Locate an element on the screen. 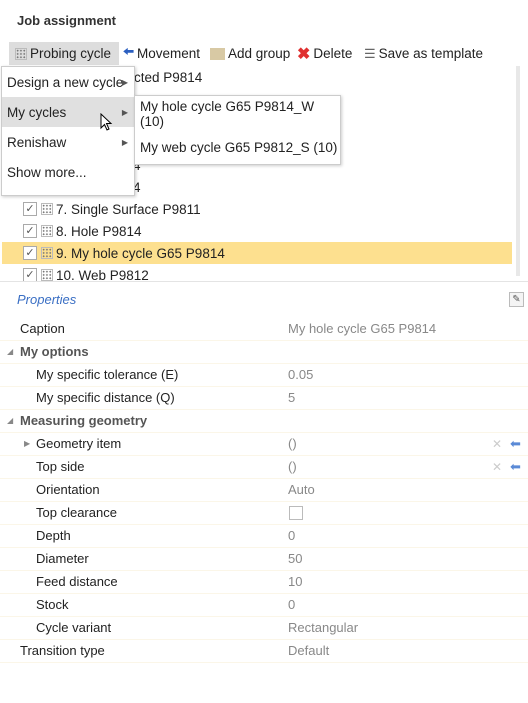 This screenshot has height=703, width=528. property-label: Feed distance is located at coordinates (77, 581).